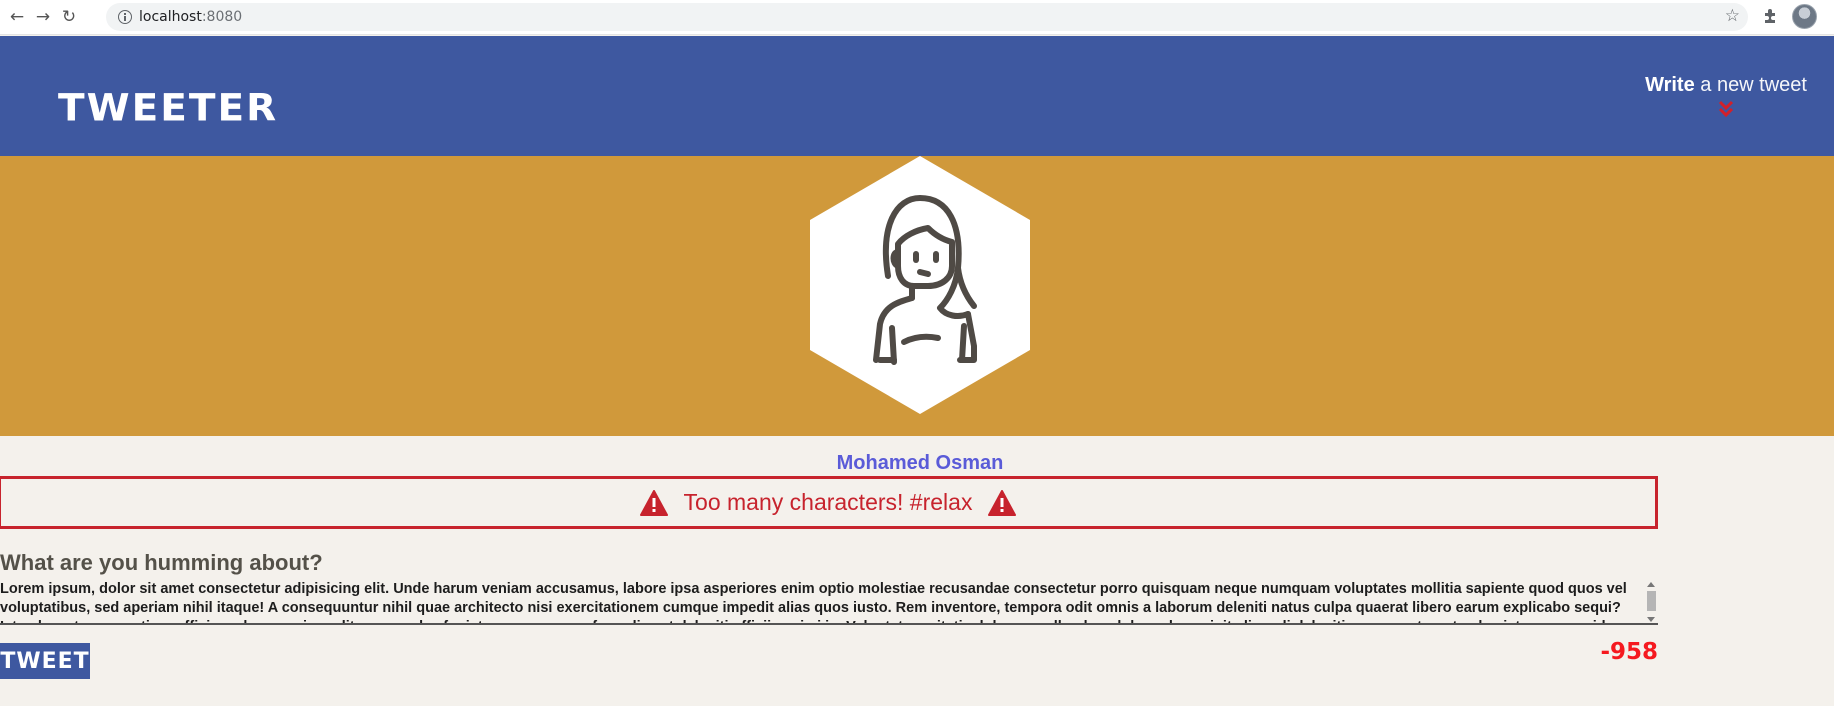 This screenshot has height=706, width=1834. Describe the element at coordinates (1726, 109) in the screenshot. I see `double-chevron-down-icon` at that location.